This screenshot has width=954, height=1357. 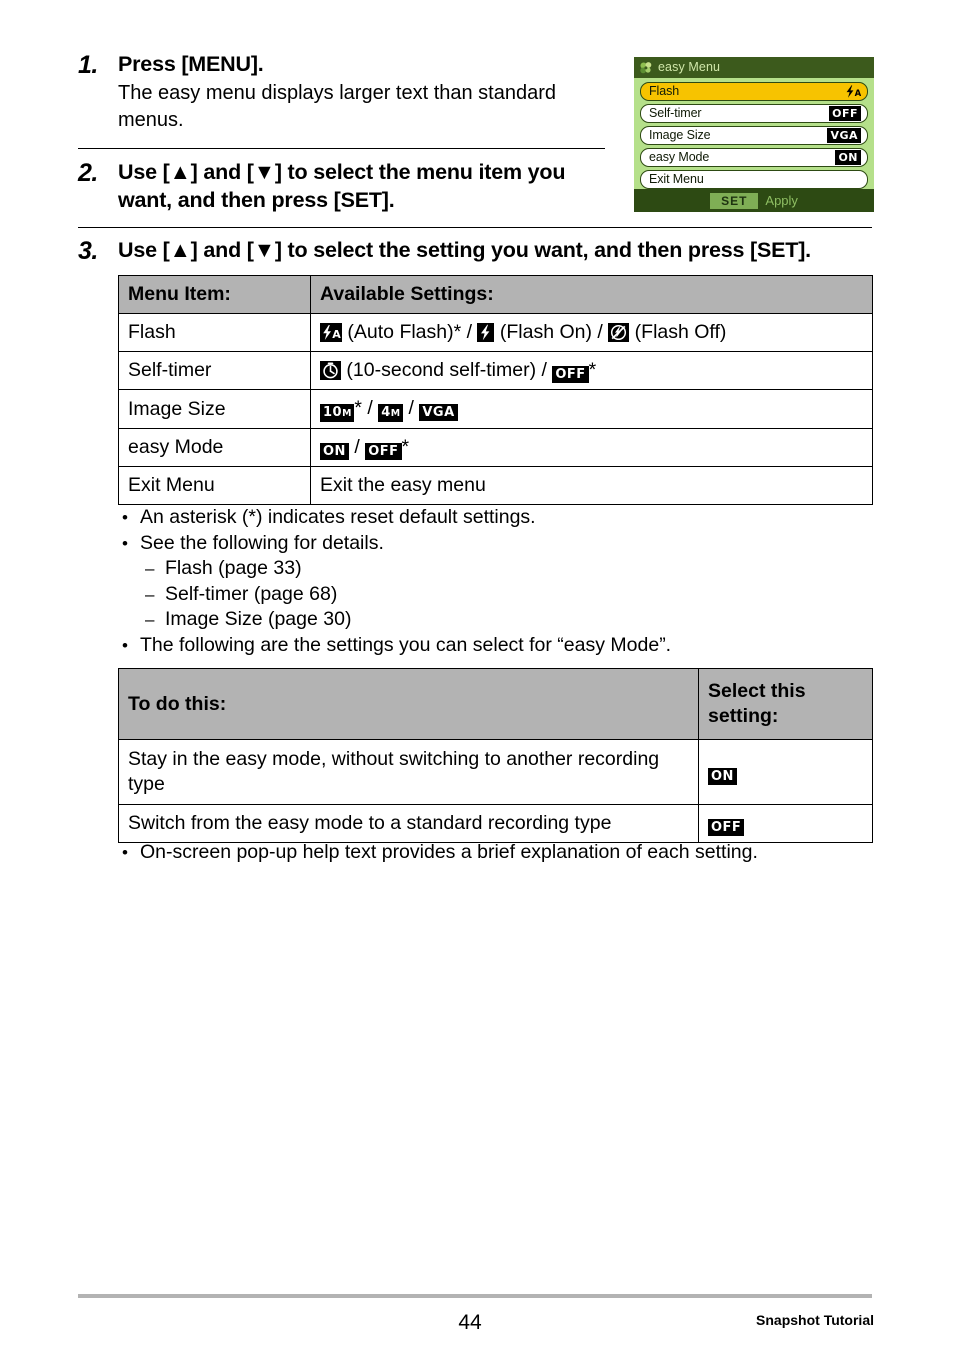 I want to click on lcd-menu-item-image-size-label: Image Size, so click(x=680, y=135).